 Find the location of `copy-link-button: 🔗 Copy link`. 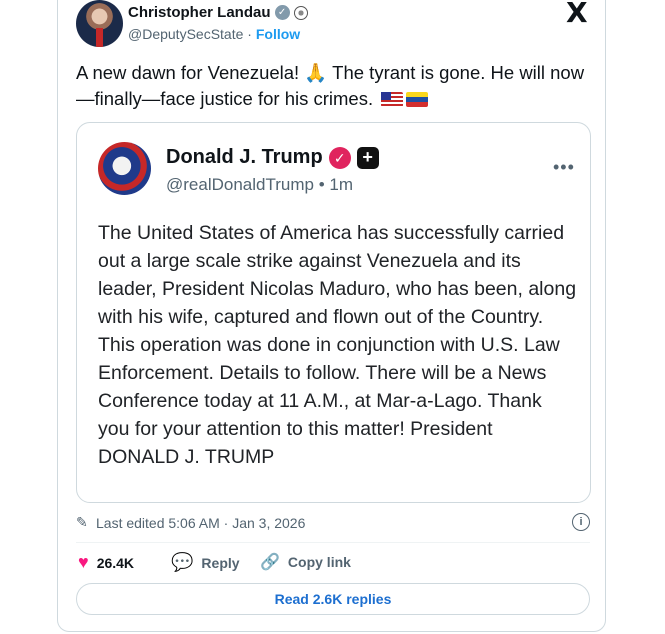

copy-link-button: 🔗 Copy link is located at coordinates (305, 562).